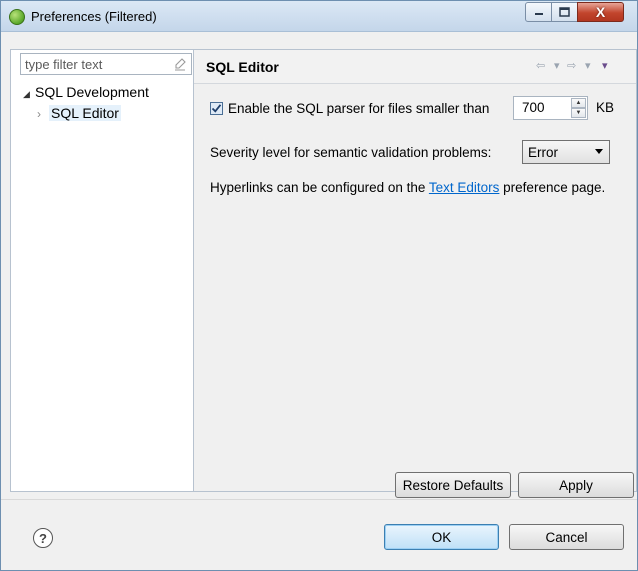  I want to click on maximize-button, so click(564, 12).